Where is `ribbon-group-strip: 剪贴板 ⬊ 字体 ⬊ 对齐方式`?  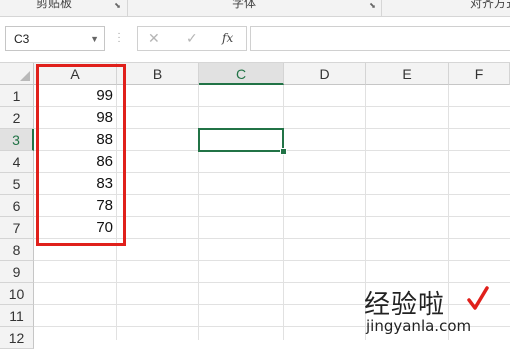 ribbon-group-strip: 剪贴板 ⬊ 字体 ⬊ 对齐方式 is located at coordinates (255, 8).